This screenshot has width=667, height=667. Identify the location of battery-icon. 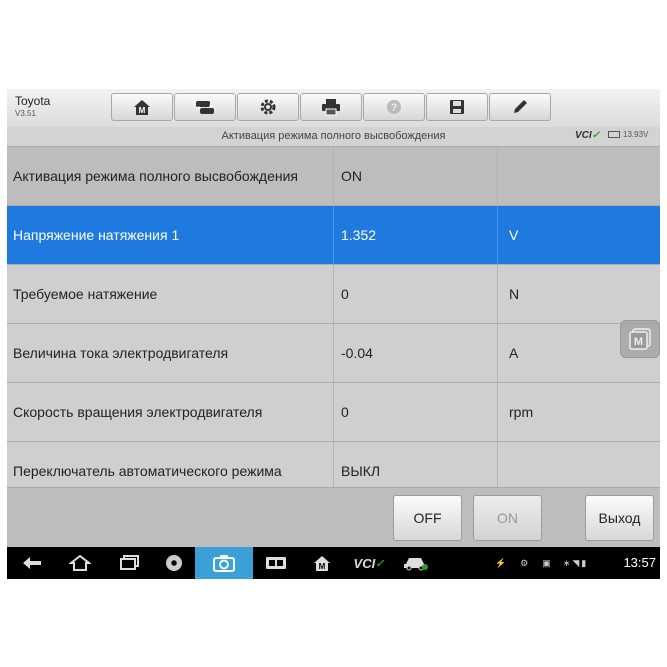
(614, 134).